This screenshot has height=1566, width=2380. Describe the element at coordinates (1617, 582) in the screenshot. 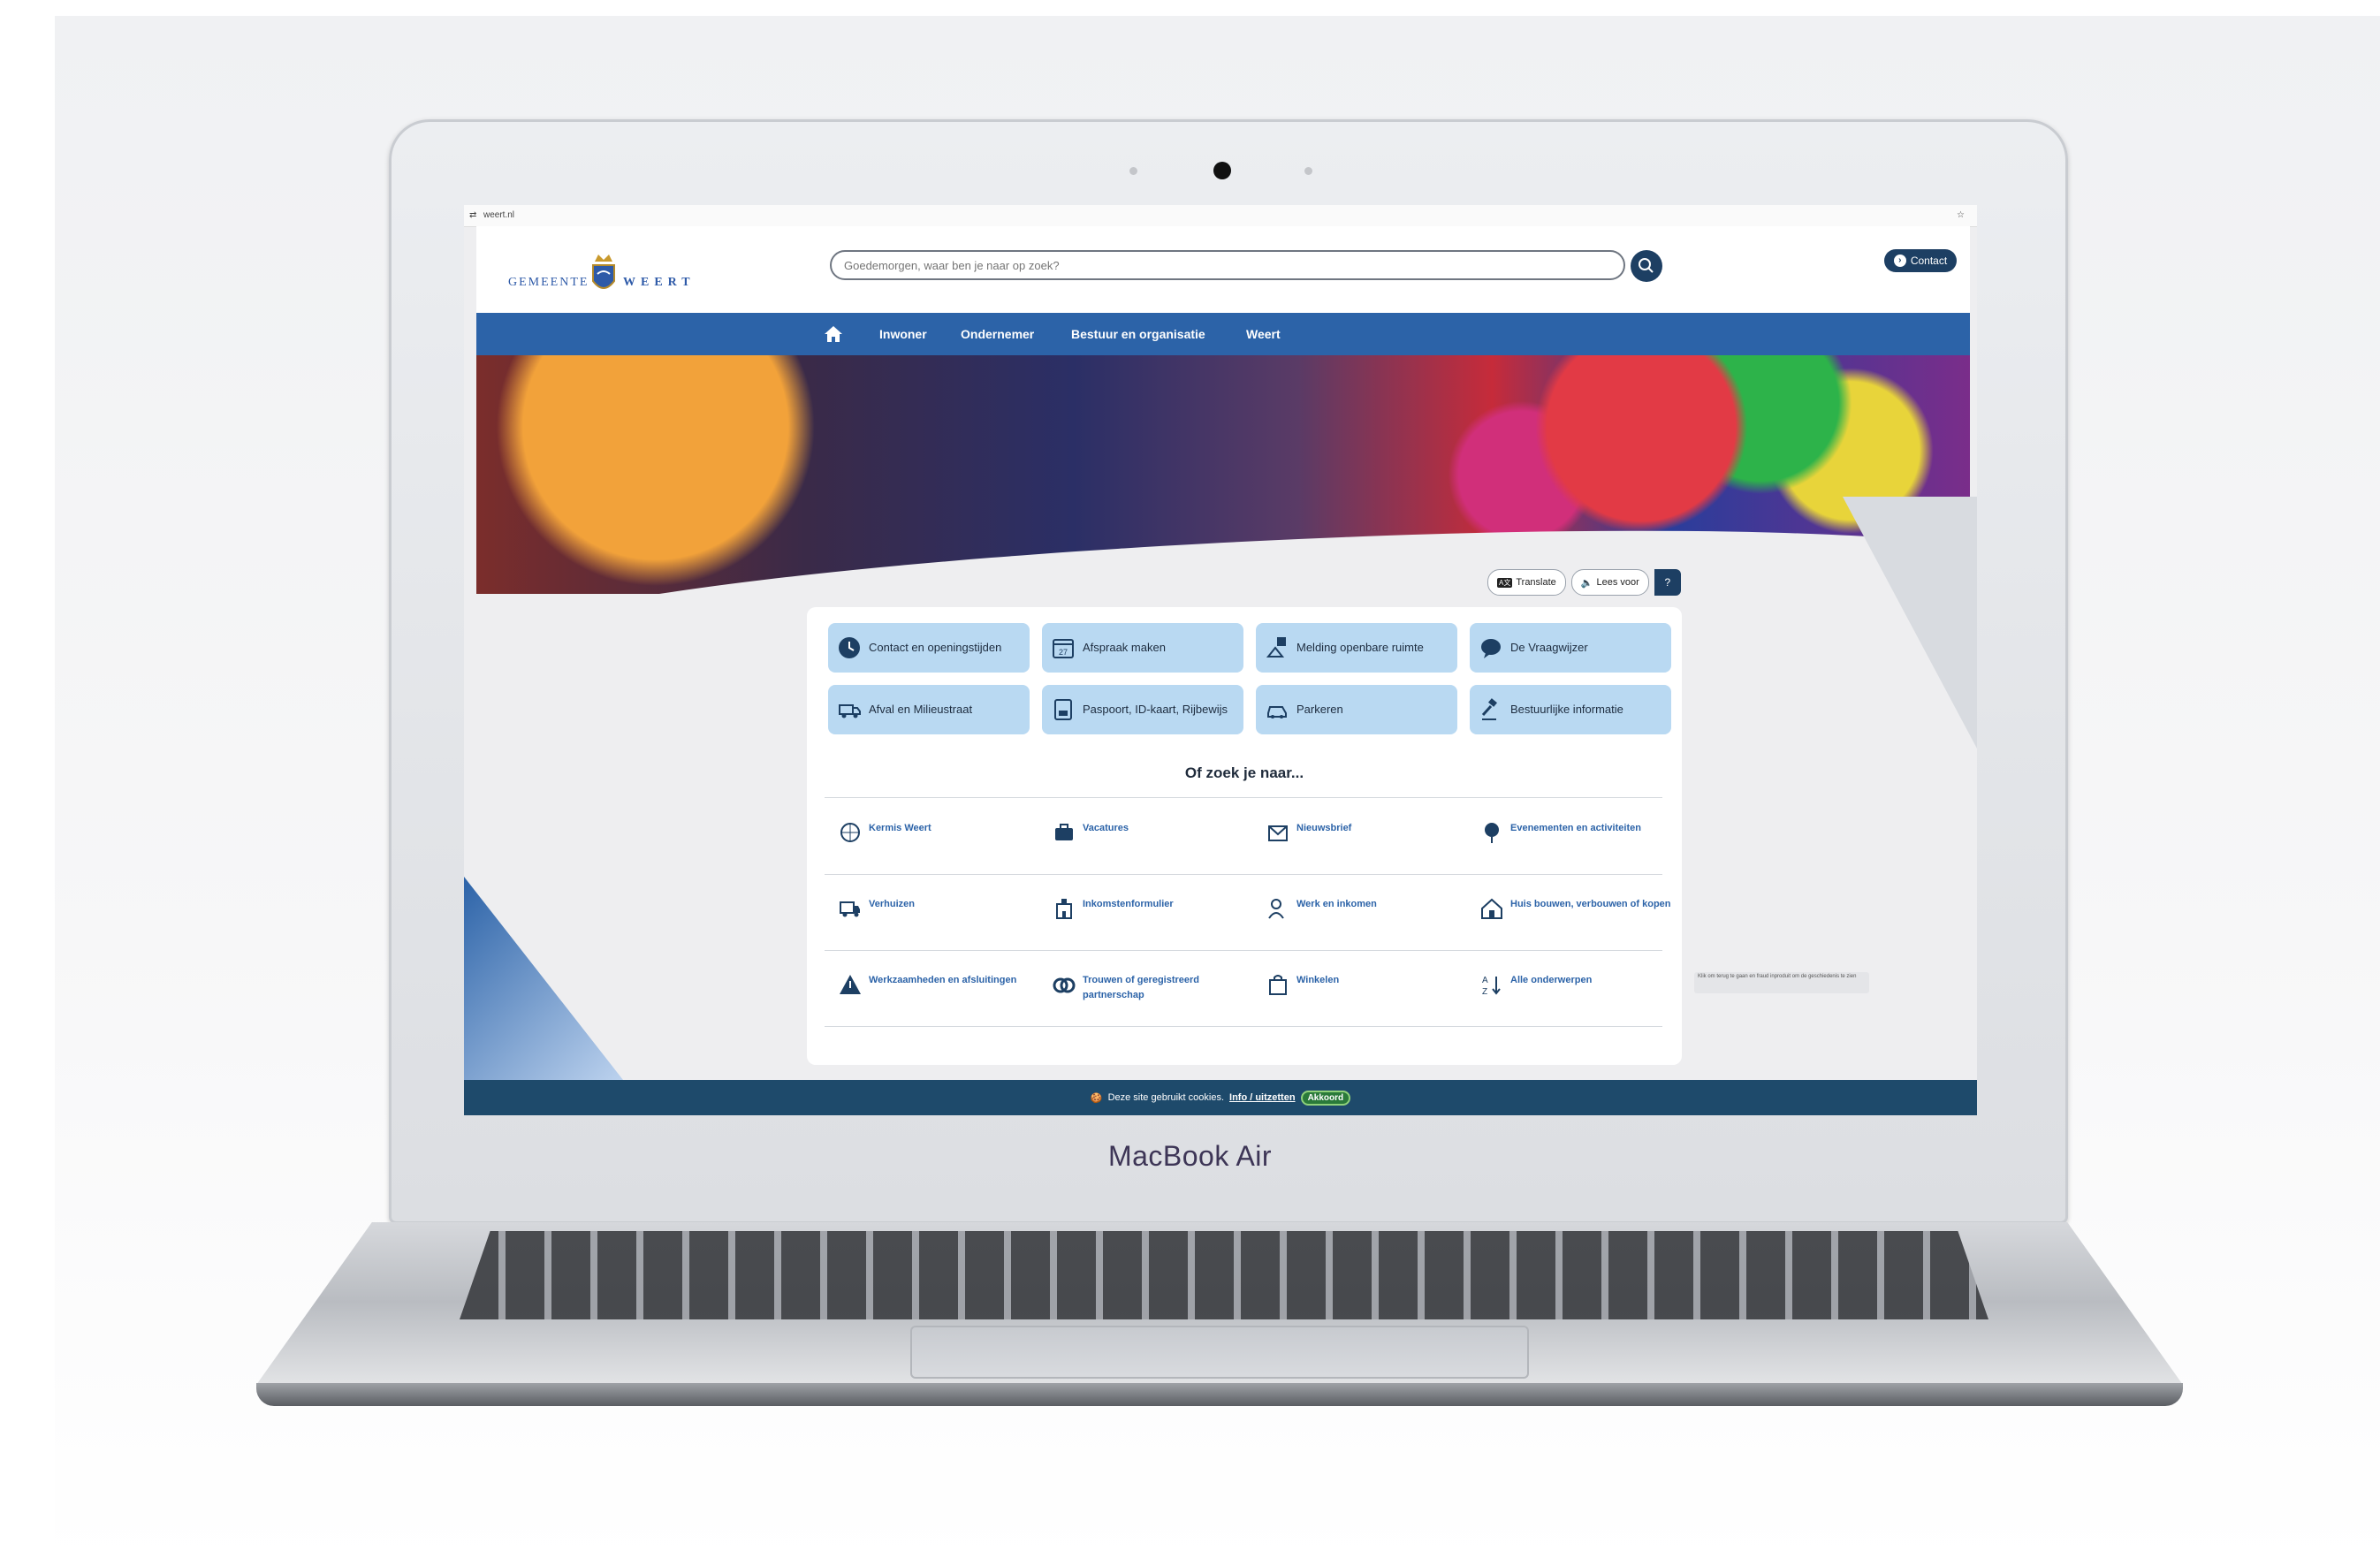

I see `read-aloud-label: Lees voor` at that location.